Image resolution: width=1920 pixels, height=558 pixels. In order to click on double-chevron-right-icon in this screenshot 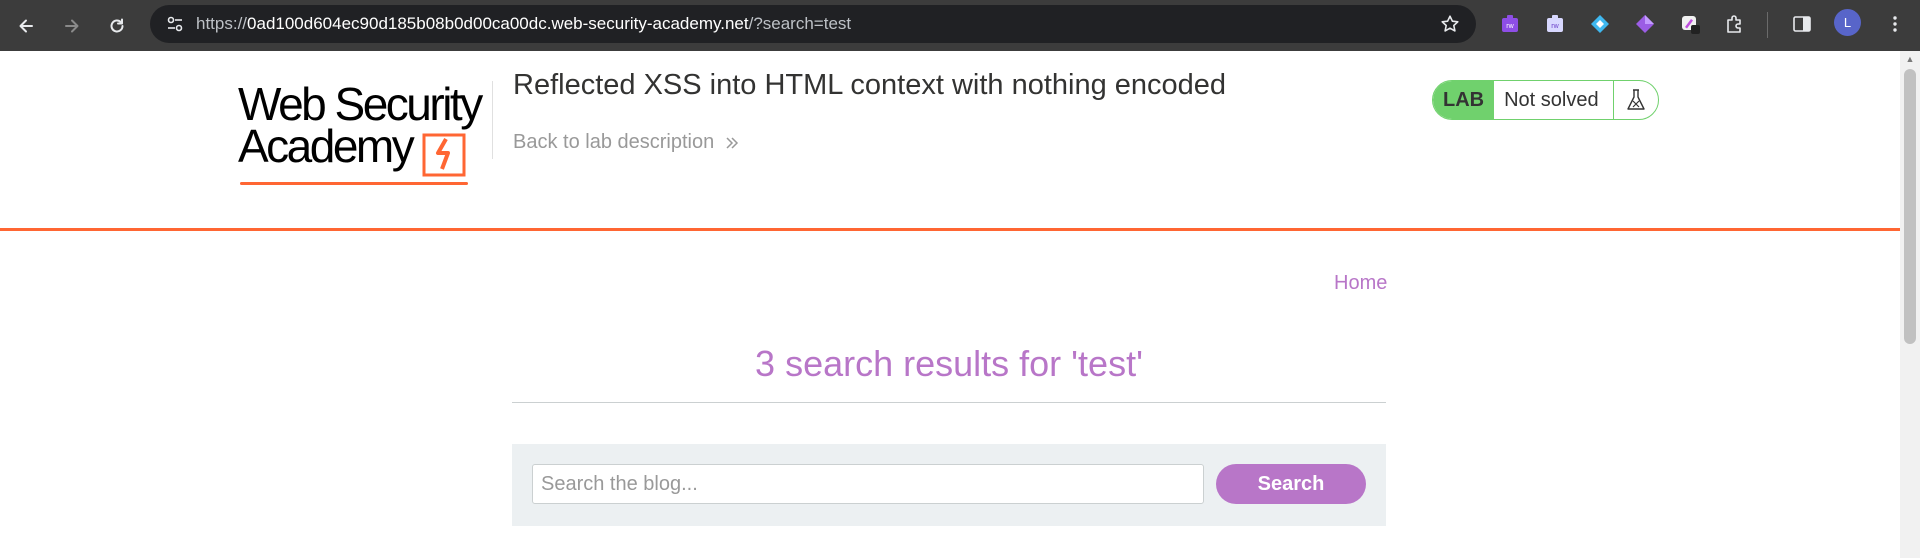, I will do `click(732, 142)`.